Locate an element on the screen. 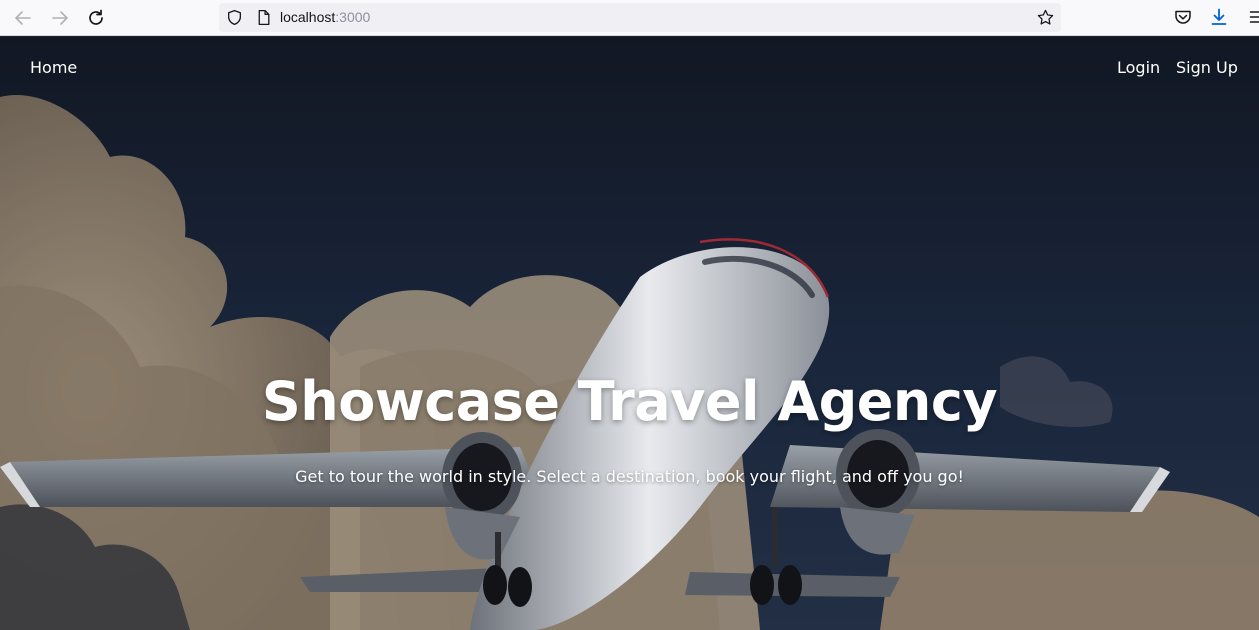 This screenshot has height=630, width=1259. reload-button is located at coordinates (96, 18).